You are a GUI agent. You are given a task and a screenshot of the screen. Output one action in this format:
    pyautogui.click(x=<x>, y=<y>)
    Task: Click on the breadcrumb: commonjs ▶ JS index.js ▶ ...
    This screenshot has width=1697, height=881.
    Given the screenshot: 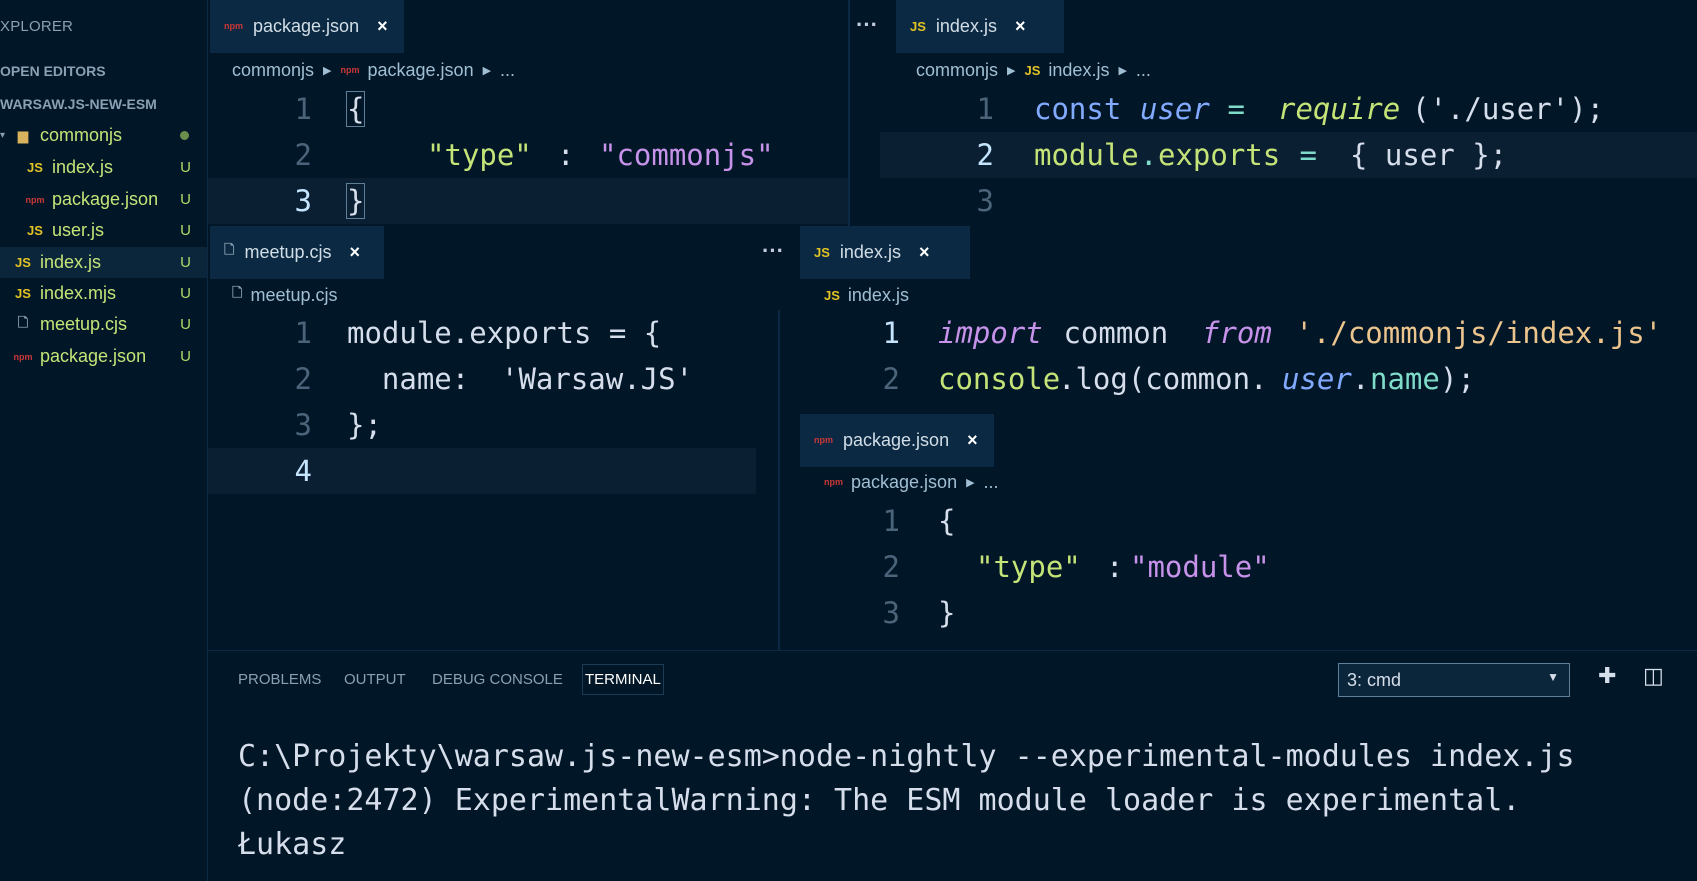 What is the action you would take?
    pyautogui.click(x=1033, y=70)
    